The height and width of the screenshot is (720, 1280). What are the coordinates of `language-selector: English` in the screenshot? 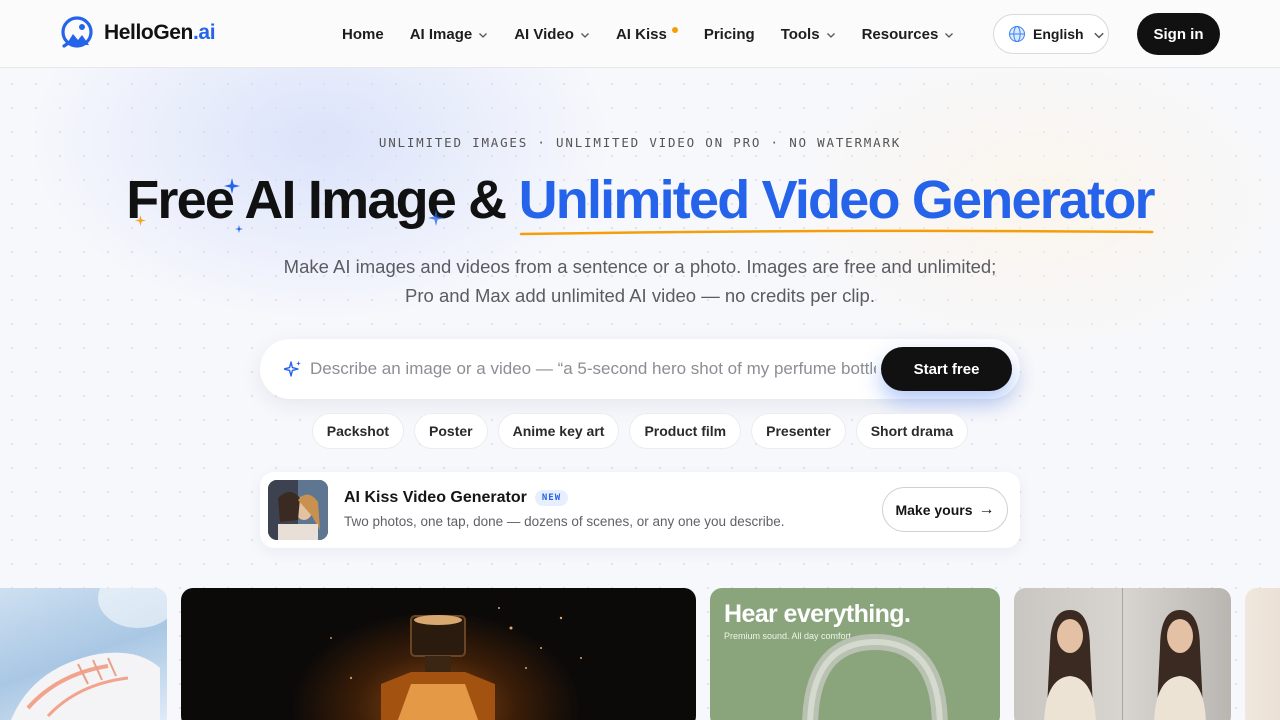 It's located at (1051, 34).